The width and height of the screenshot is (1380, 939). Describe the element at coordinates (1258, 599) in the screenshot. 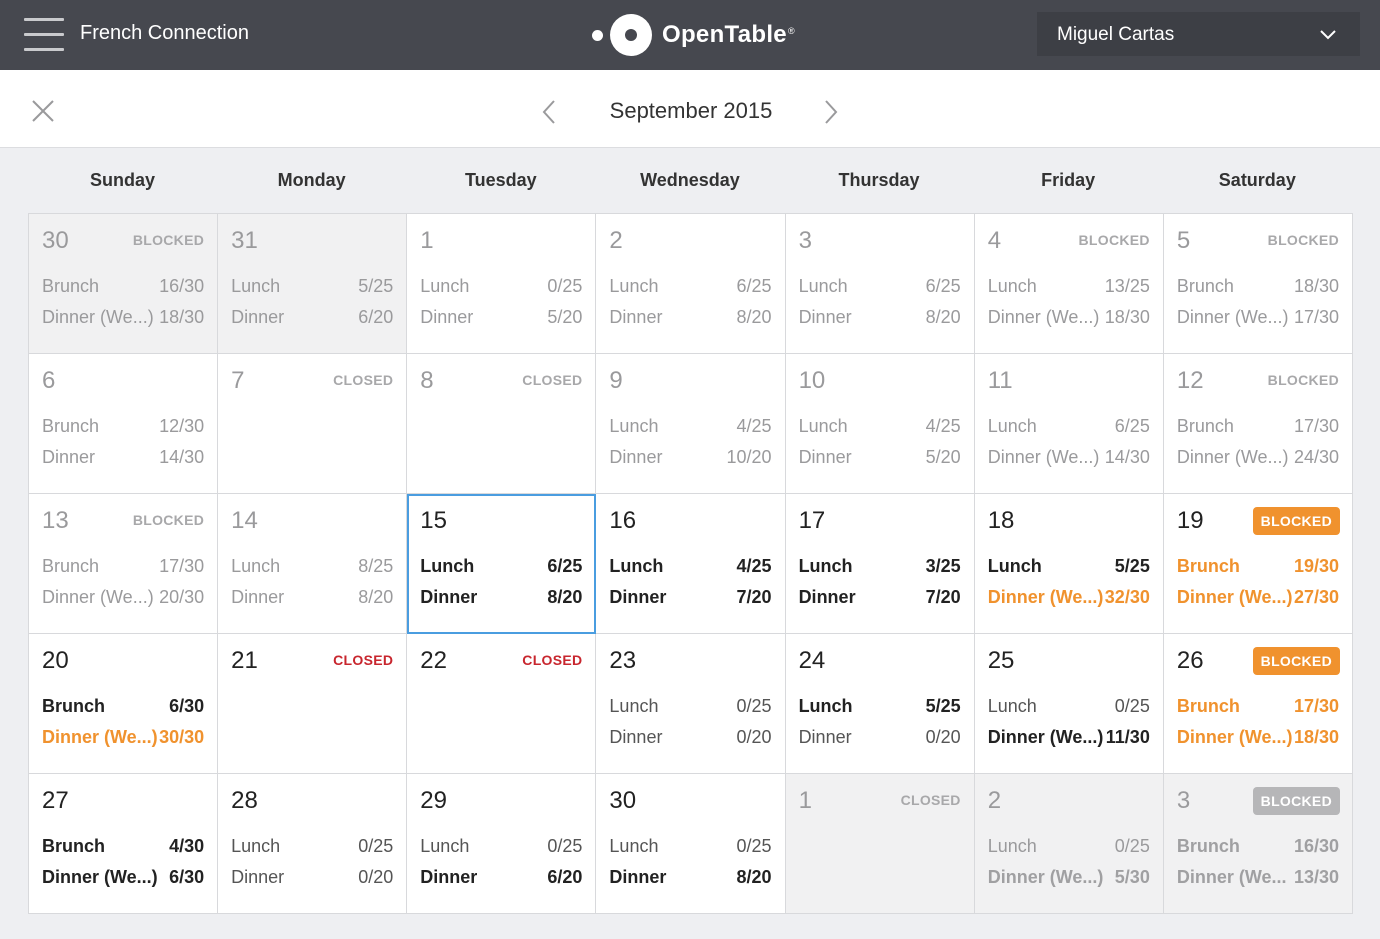

I see `shift-row: Dinner (We...) 27/30` at that location.